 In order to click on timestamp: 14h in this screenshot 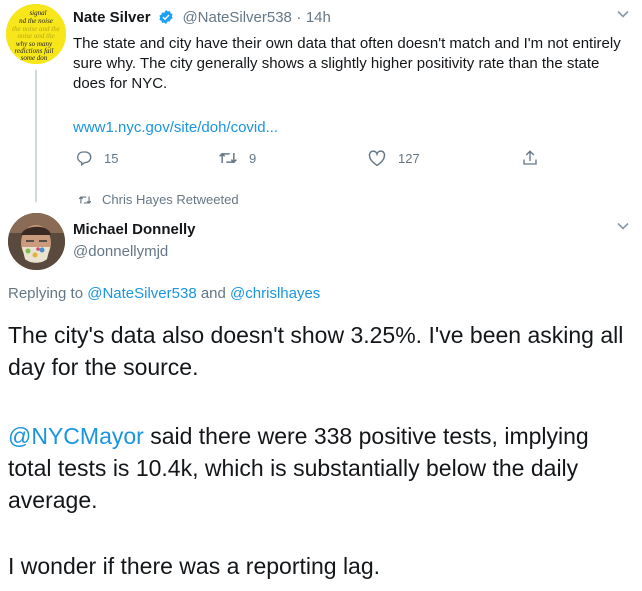, I will do `click(318, 17)`.